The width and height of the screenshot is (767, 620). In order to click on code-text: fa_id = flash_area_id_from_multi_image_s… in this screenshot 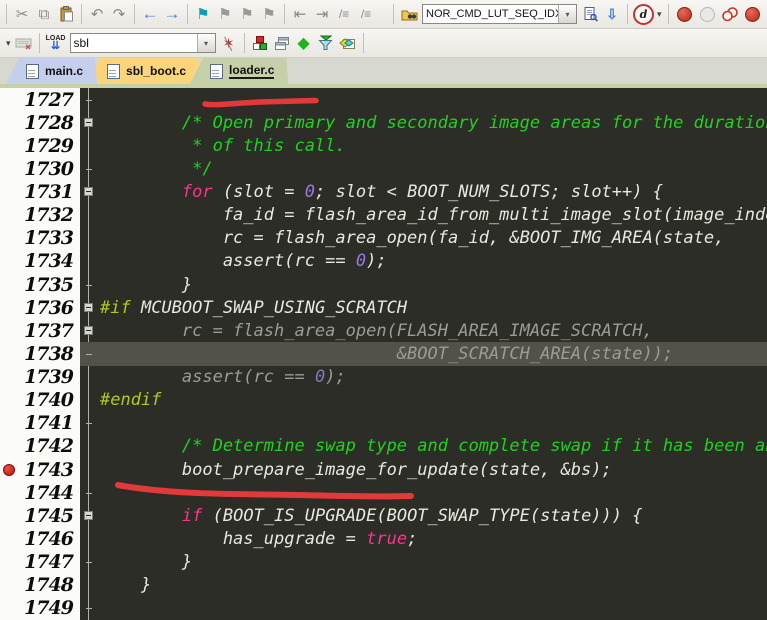, I will do `click(432, 215)`.